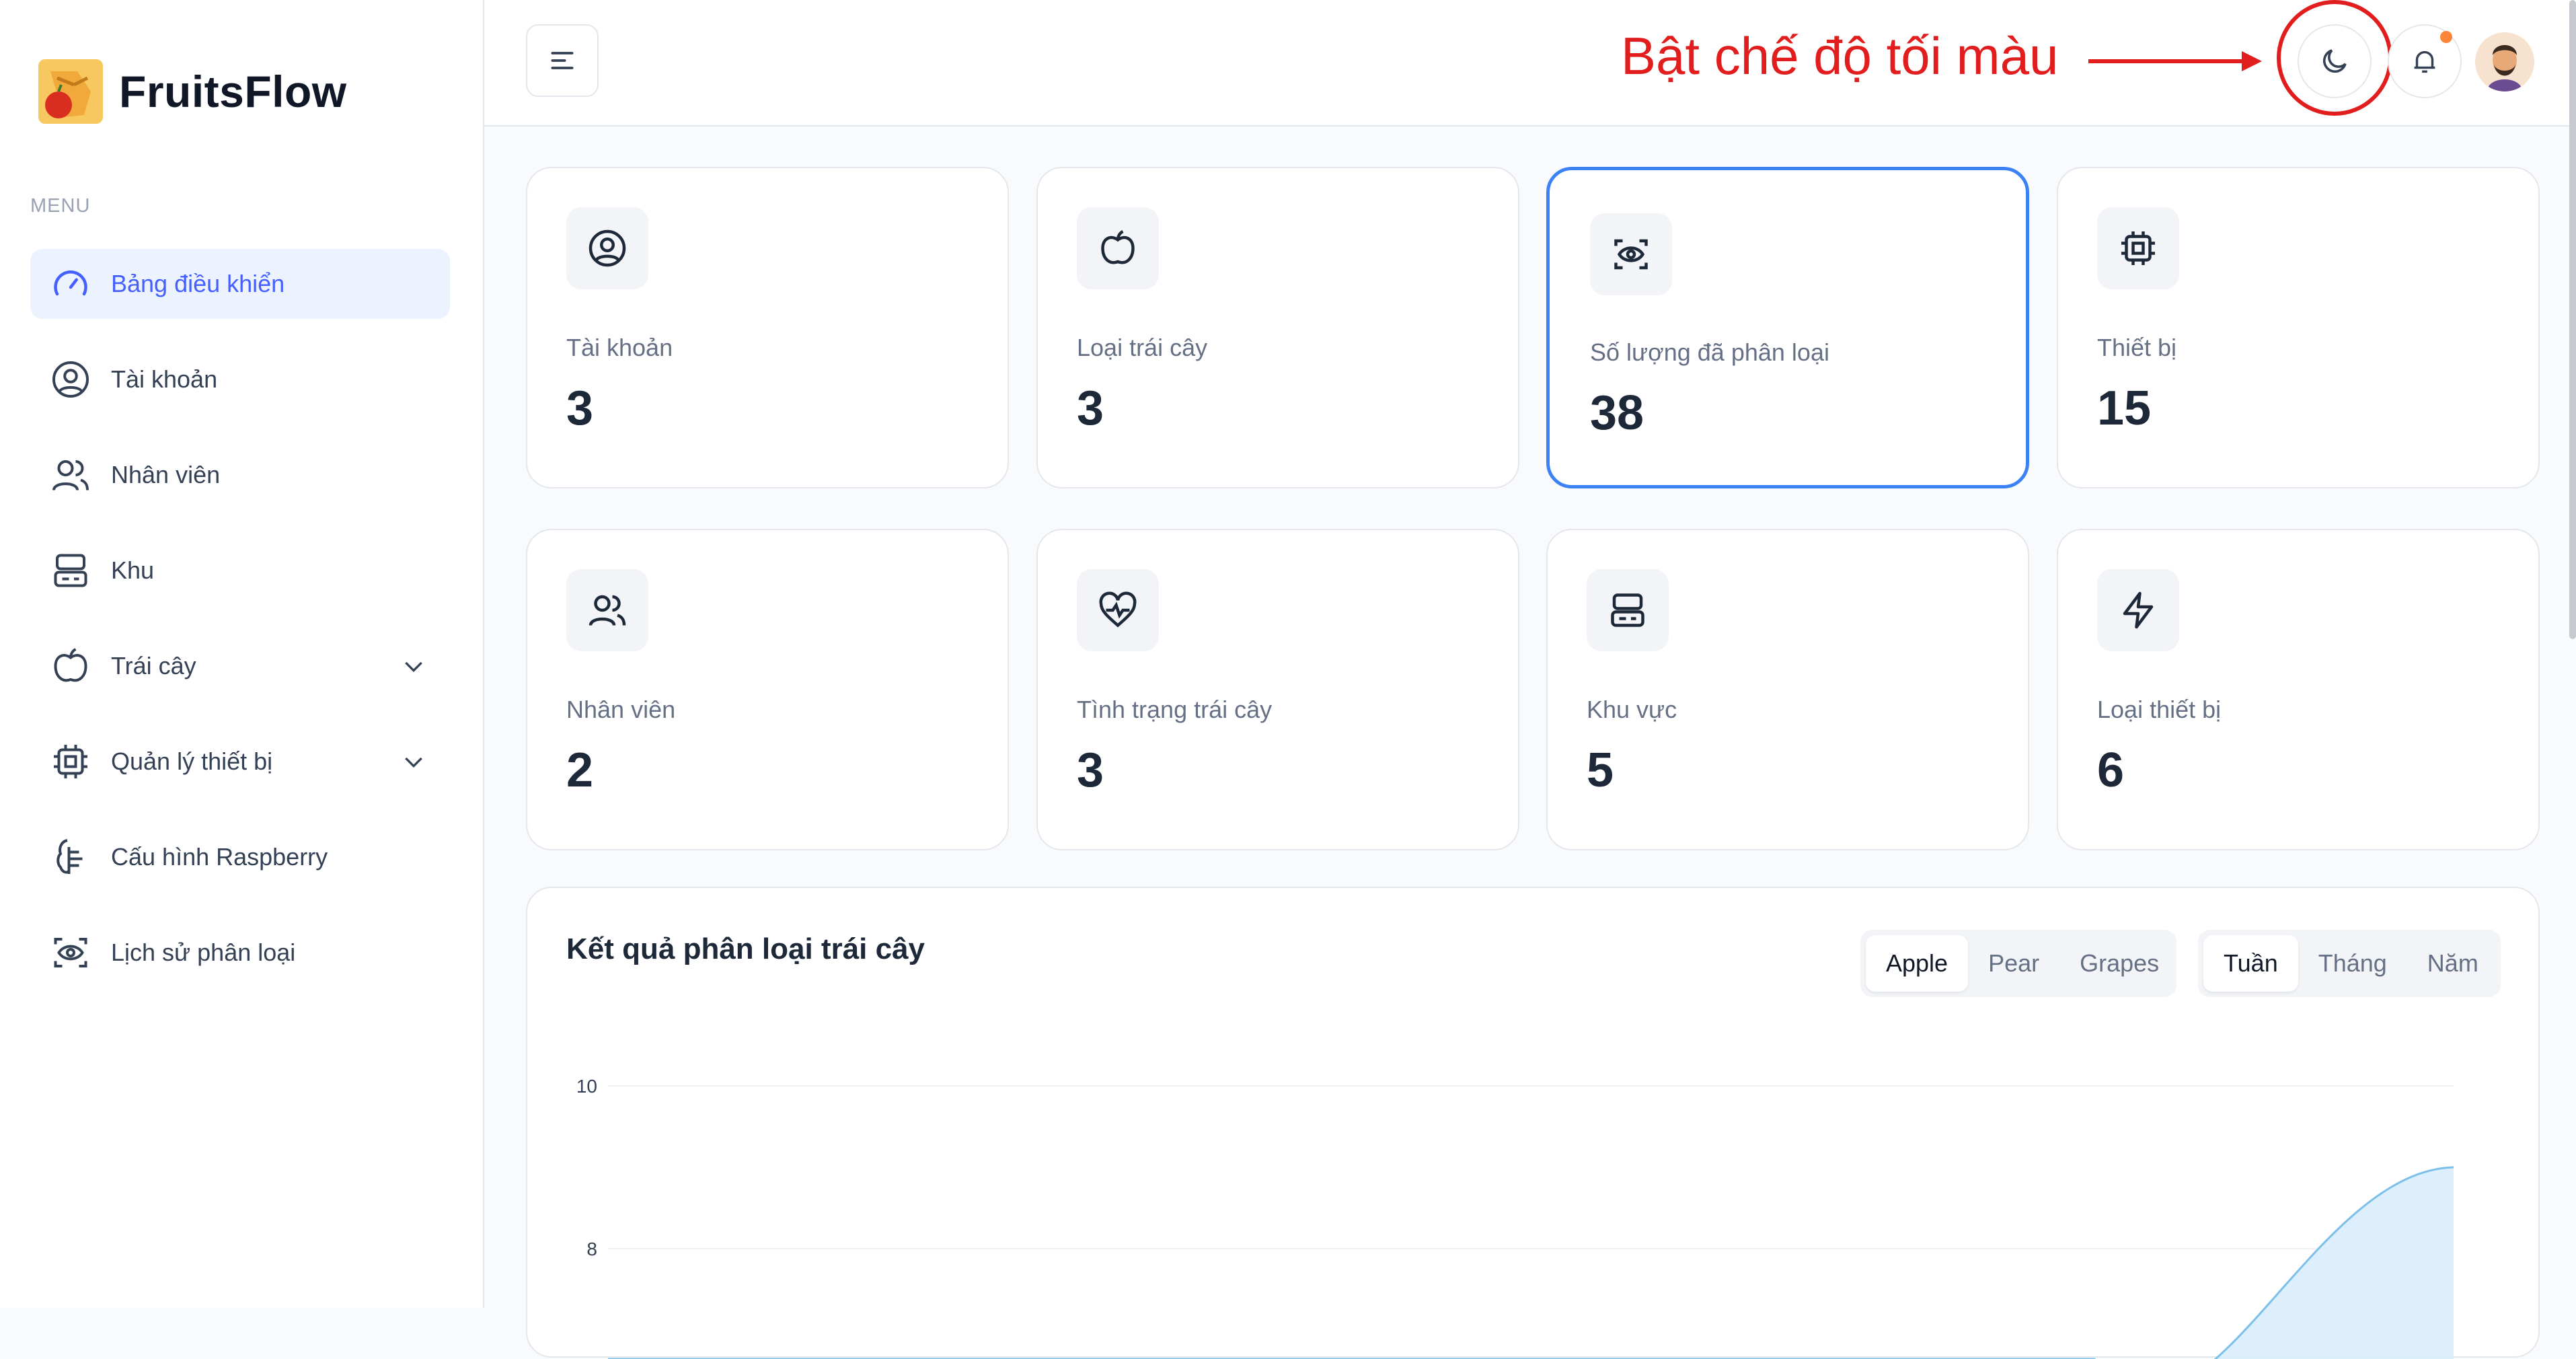  I want to click on area-series-fill, so click(1531, 1263).